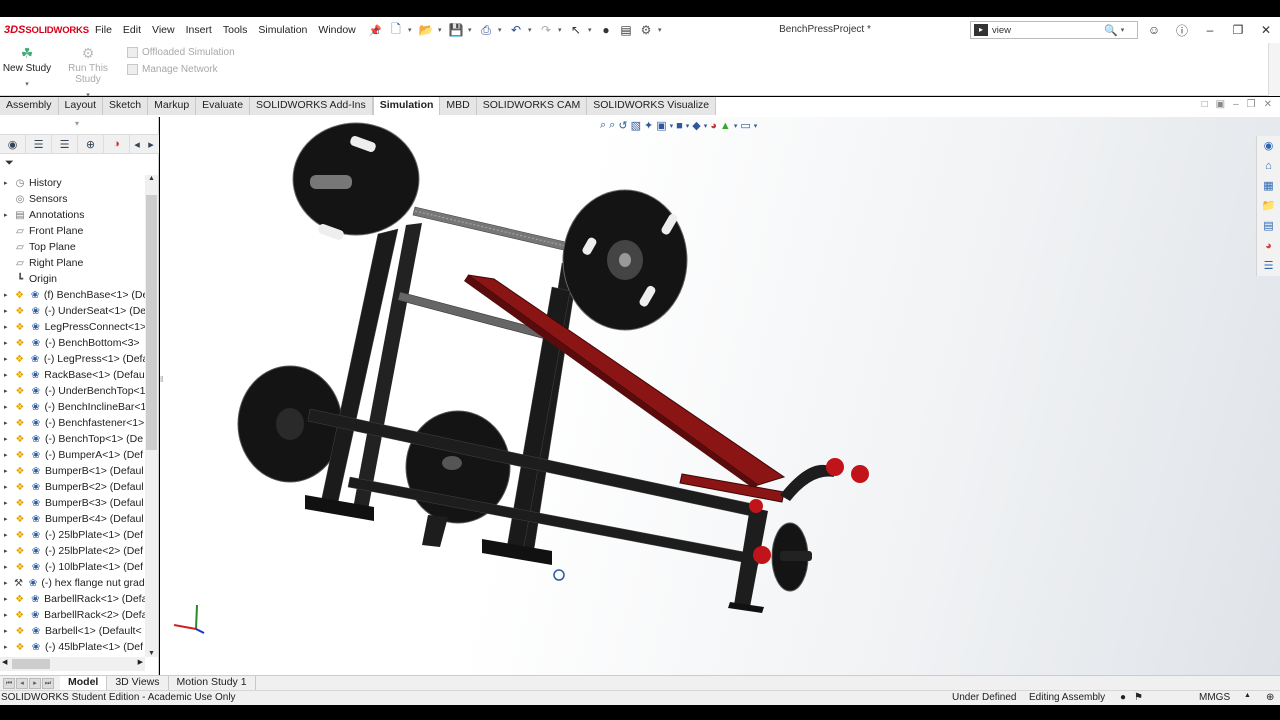 This screenshot has width=1280, height=720. I want to click on tree-item: ▸ ❖ ❀ BarbellRack<1> (Defa, so click(72, 599).